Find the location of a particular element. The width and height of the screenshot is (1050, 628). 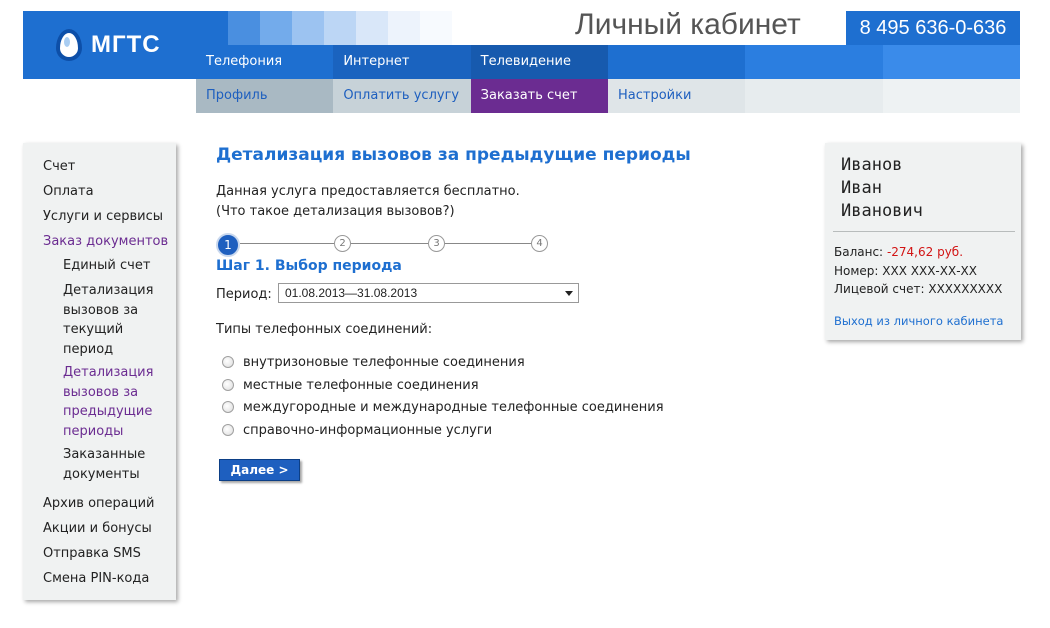

header-decor-squares is located at coordinates (340, 28).